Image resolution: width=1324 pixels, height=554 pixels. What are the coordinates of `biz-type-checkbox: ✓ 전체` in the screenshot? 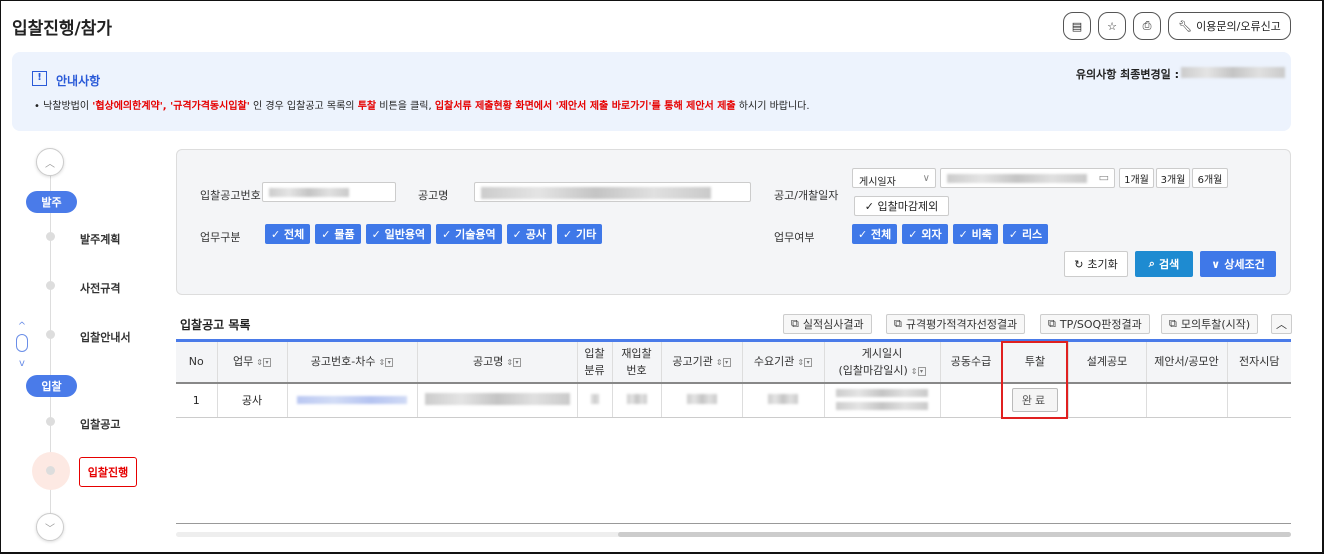 It's located at (288, 234).